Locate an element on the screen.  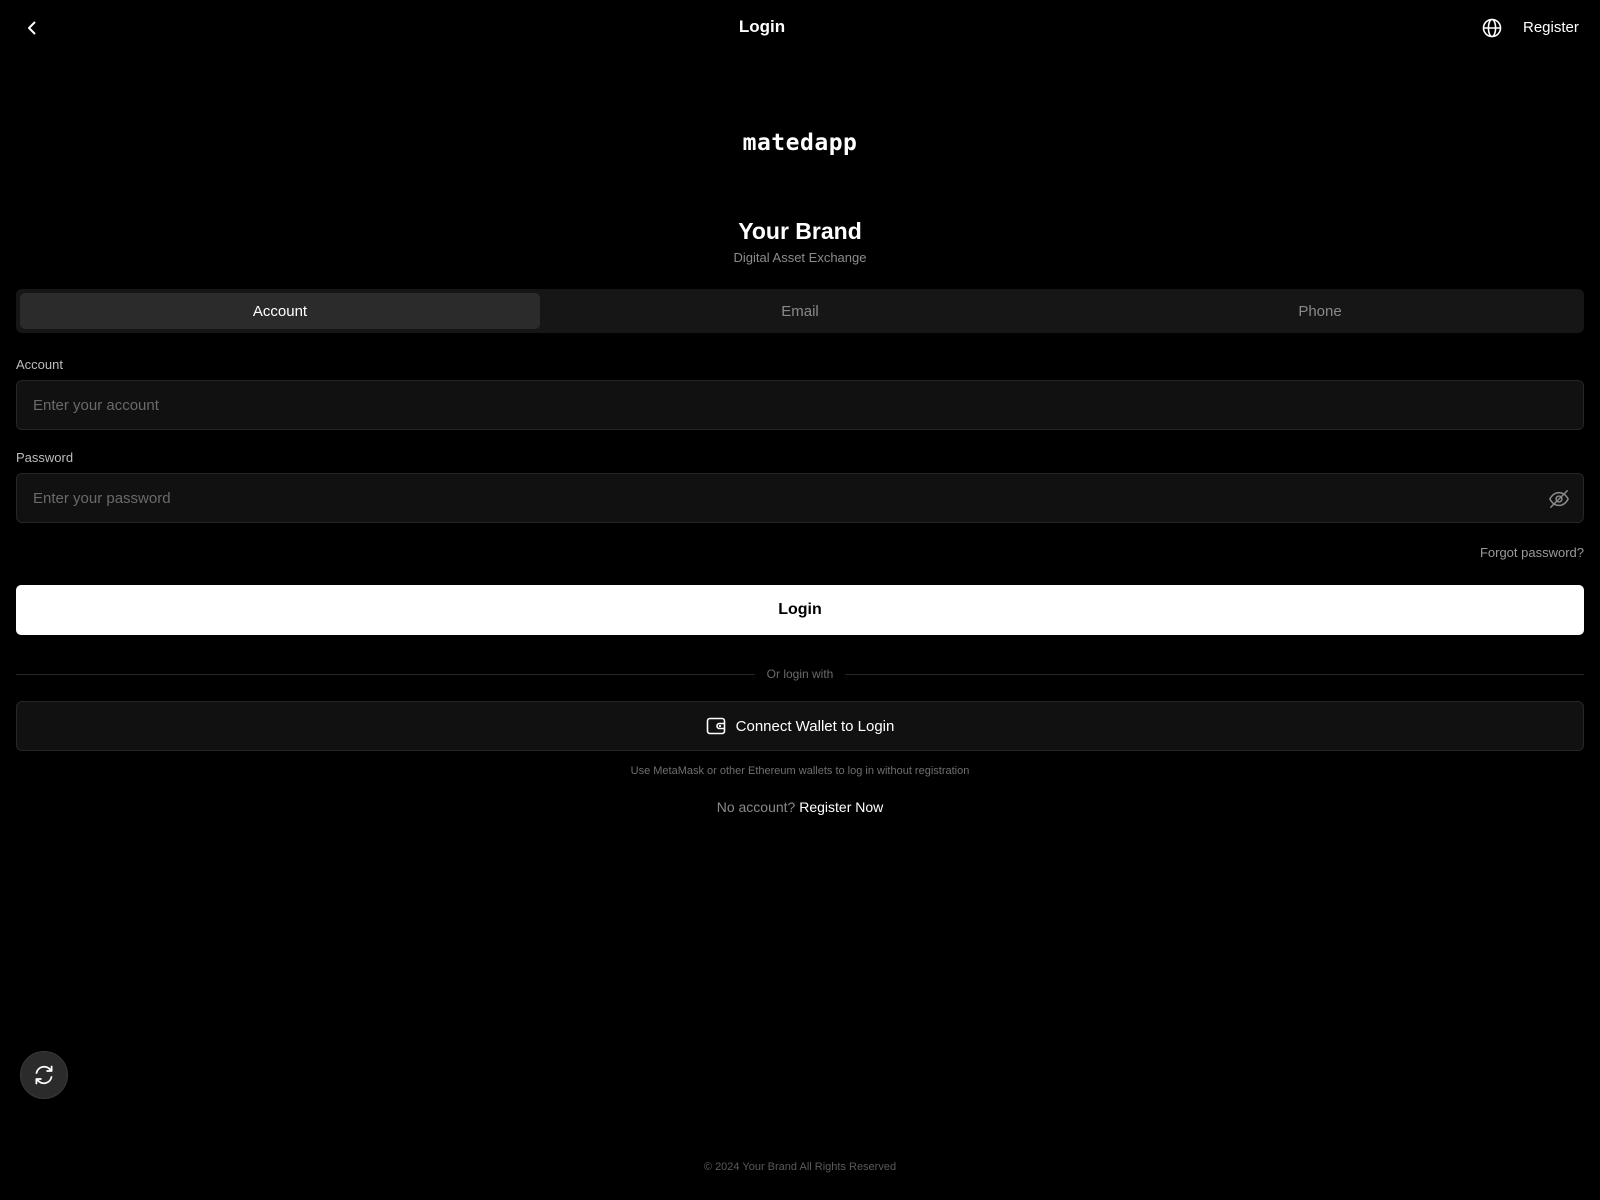
password-input is located at coordinates (800, 498).